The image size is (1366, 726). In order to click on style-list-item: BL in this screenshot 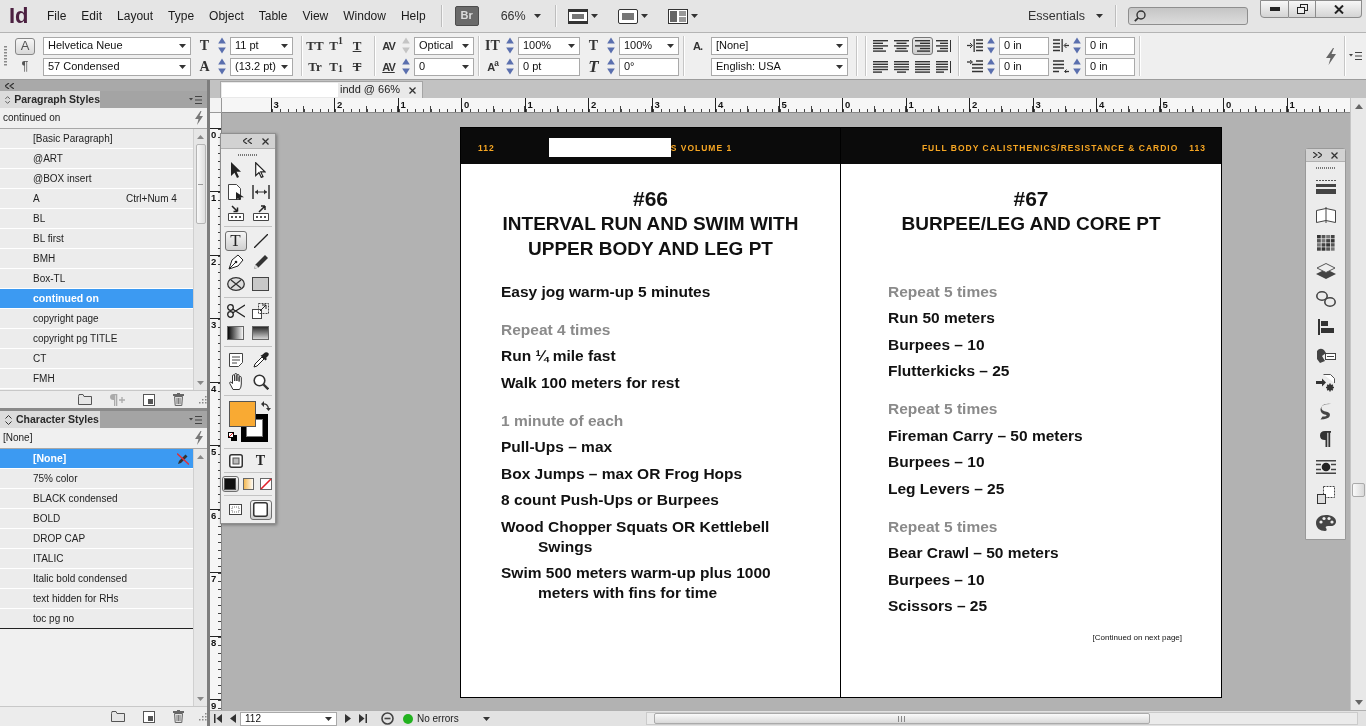, I will do `click(96, 219)`.